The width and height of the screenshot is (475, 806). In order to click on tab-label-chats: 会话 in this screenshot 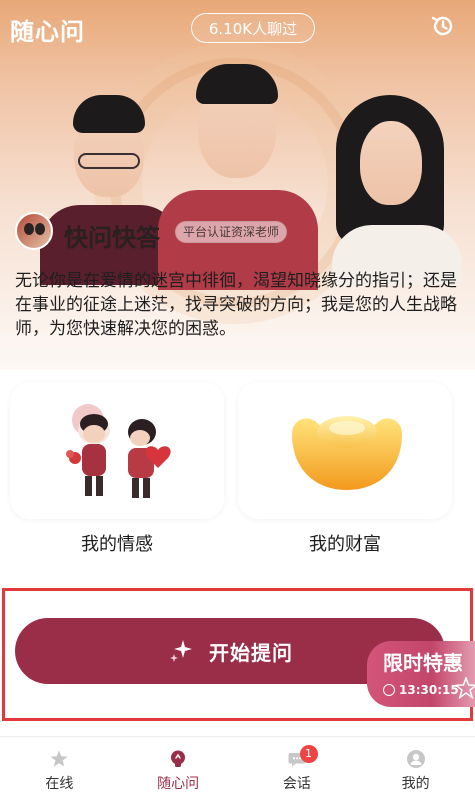, I will do `click(296, 784)`.